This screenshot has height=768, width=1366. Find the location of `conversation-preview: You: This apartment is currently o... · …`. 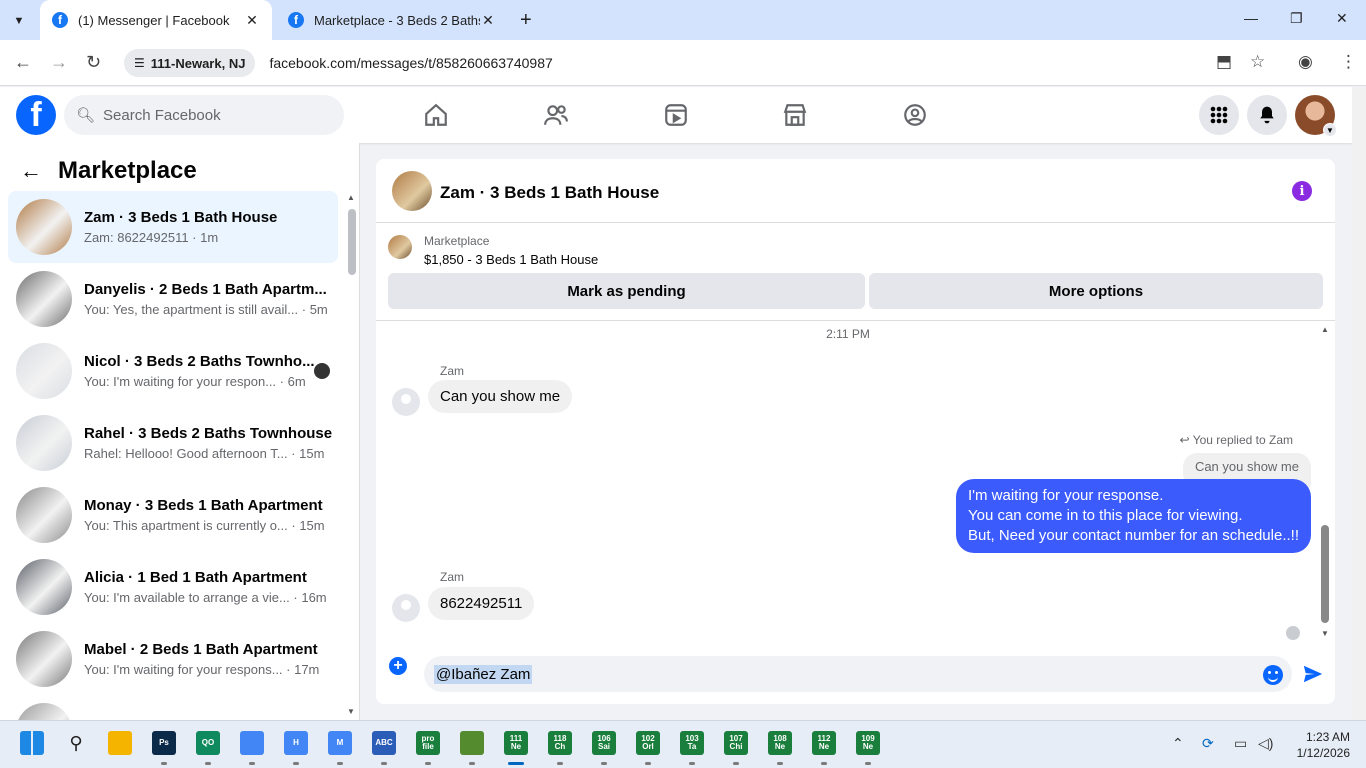

conversation-preview: You: This apartment is currently o... · … is located at coordinates (204, 525).